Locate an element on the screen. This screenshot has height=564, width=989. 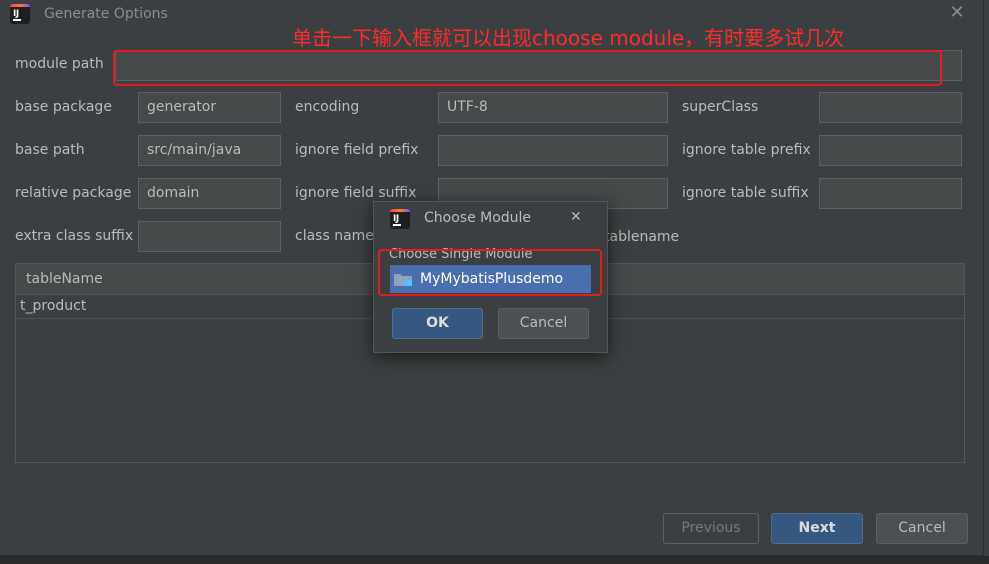
bottom-editor-strip is located at coordinates (494, 560).